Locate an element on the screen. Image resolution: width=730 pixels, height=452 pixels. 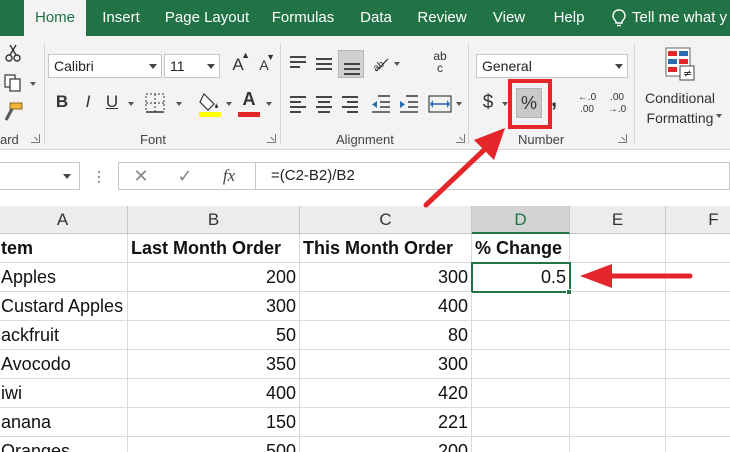
column-header-d: D is located at coordinates (521, 220).